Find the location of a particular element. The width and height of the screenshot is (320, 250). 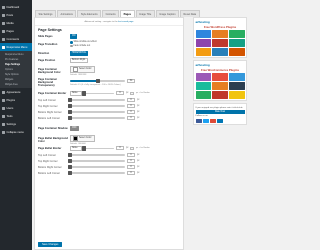

tab-animations: Animations is located at coordinates (67, 13).